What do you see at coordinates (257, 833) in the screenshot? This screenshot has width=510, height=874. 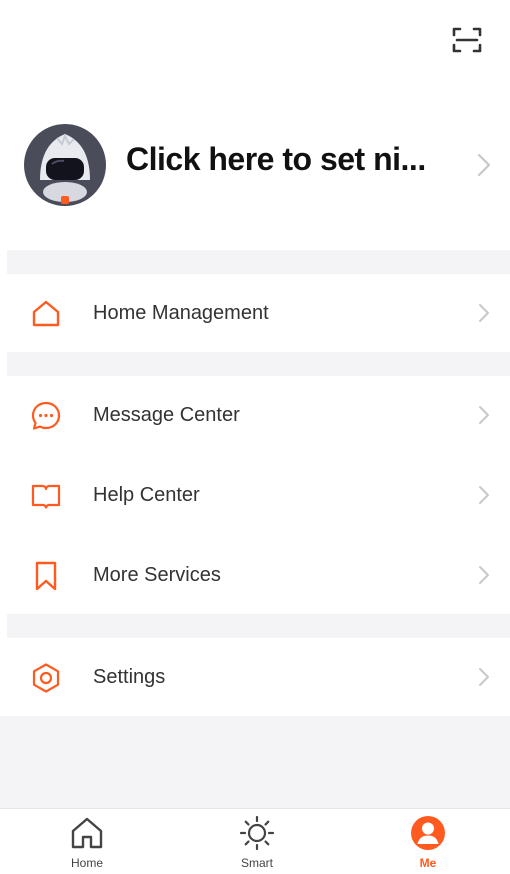 I see `sun-icon` at bounding box center [257, 833].